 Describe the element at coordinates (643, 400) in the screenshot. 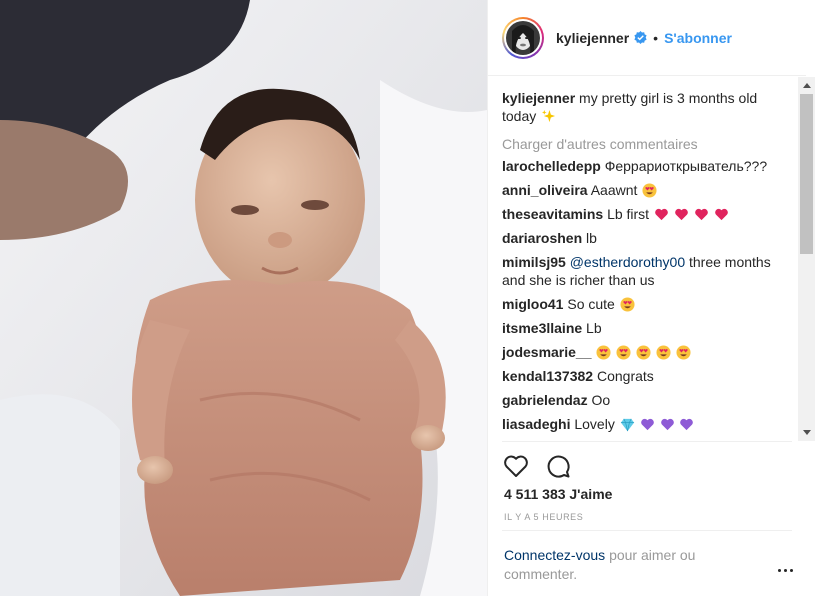

I see `comment-item: gabrielendaz Oo` at that location.